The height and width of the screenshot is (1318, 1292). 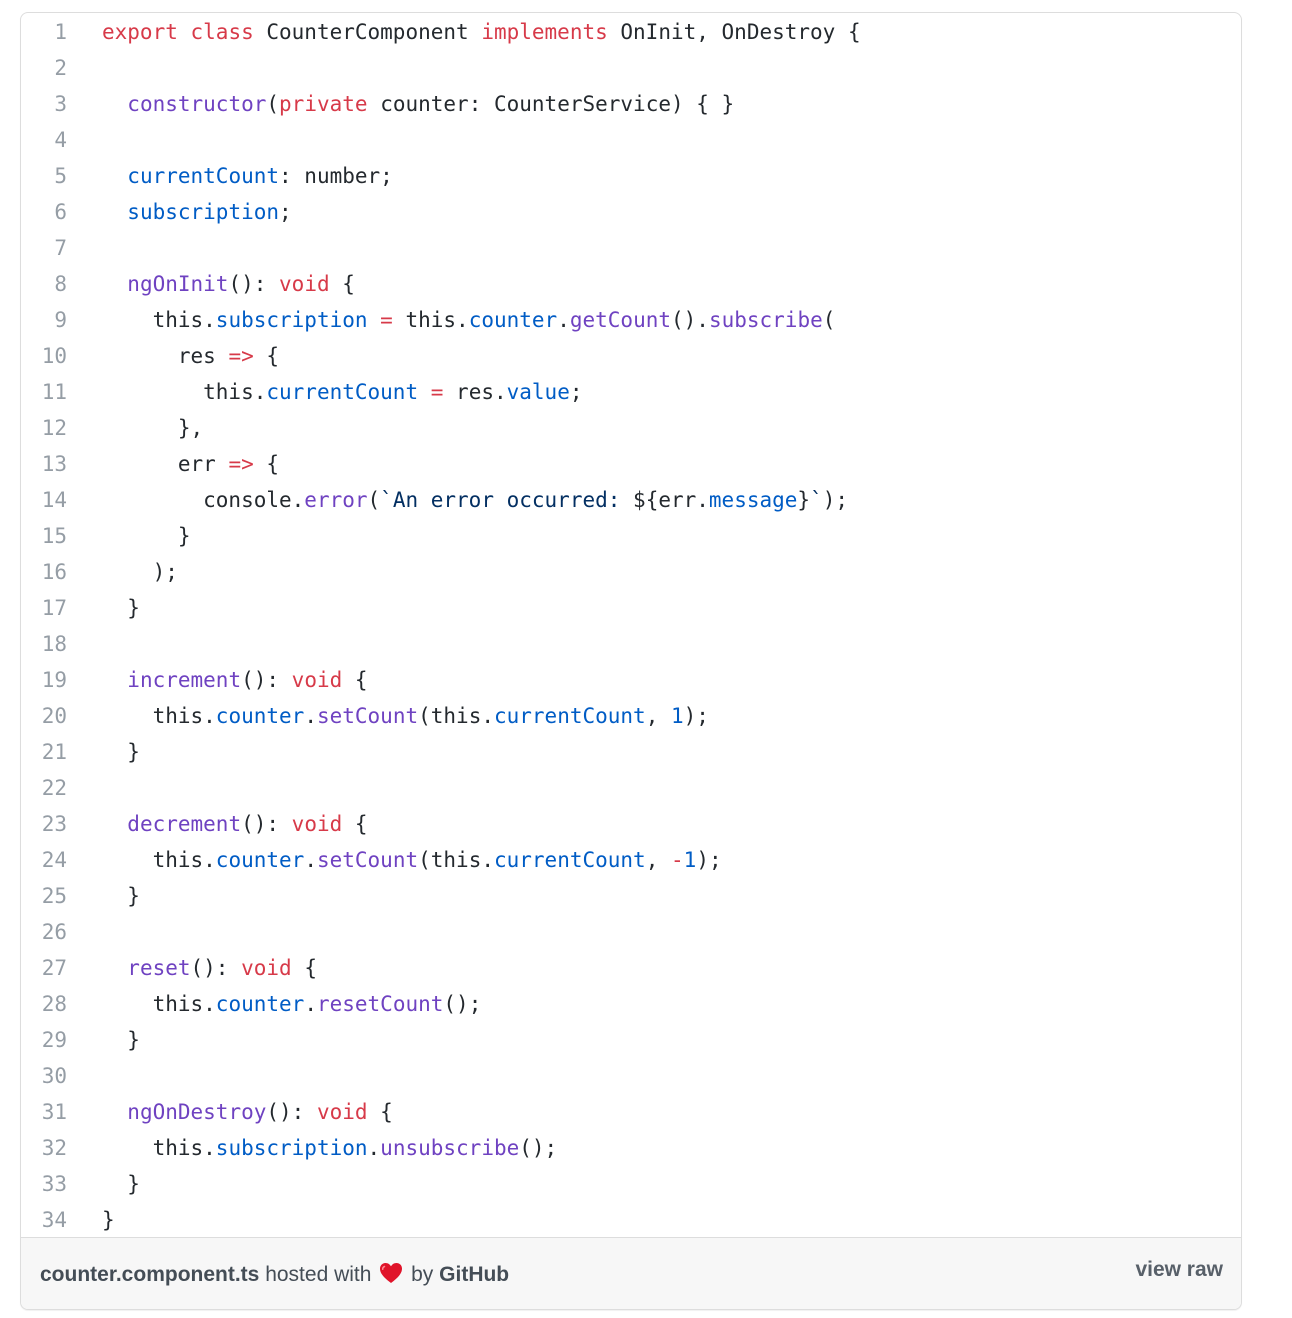 What do you see at coordinates (654, 680) in the screenshot?
I see `line-code: increment(): void {` at bounding box center [654, 680].